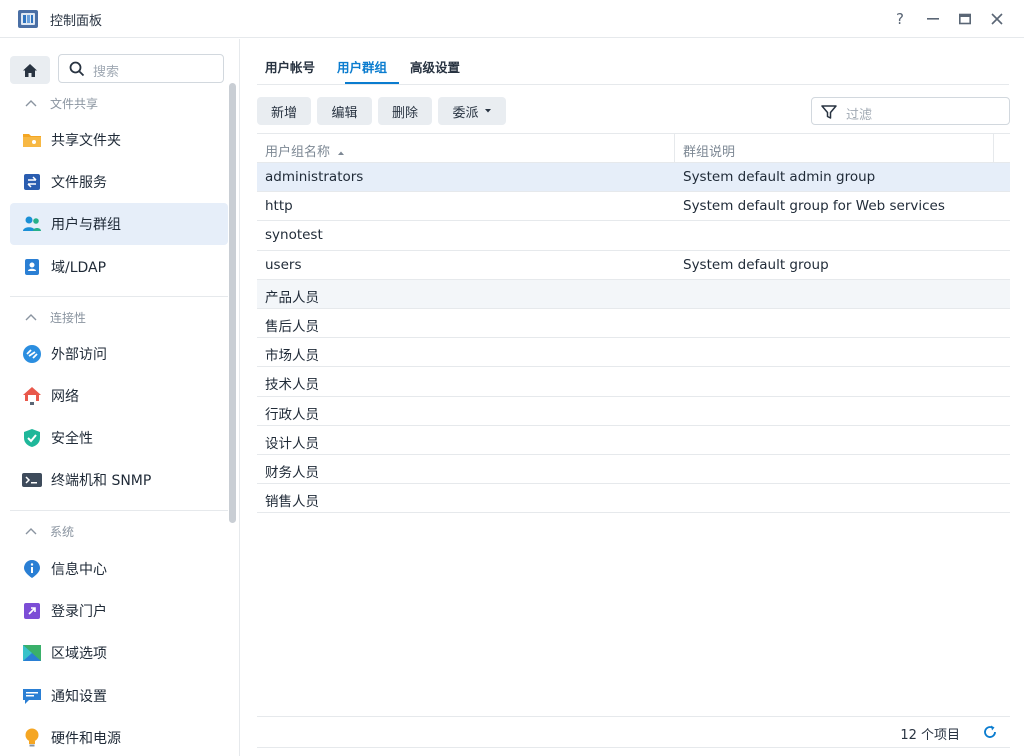 The height and width of the screenshot is (756, 1024). I want to click on delegate-button: 委派, so click(472, 111).